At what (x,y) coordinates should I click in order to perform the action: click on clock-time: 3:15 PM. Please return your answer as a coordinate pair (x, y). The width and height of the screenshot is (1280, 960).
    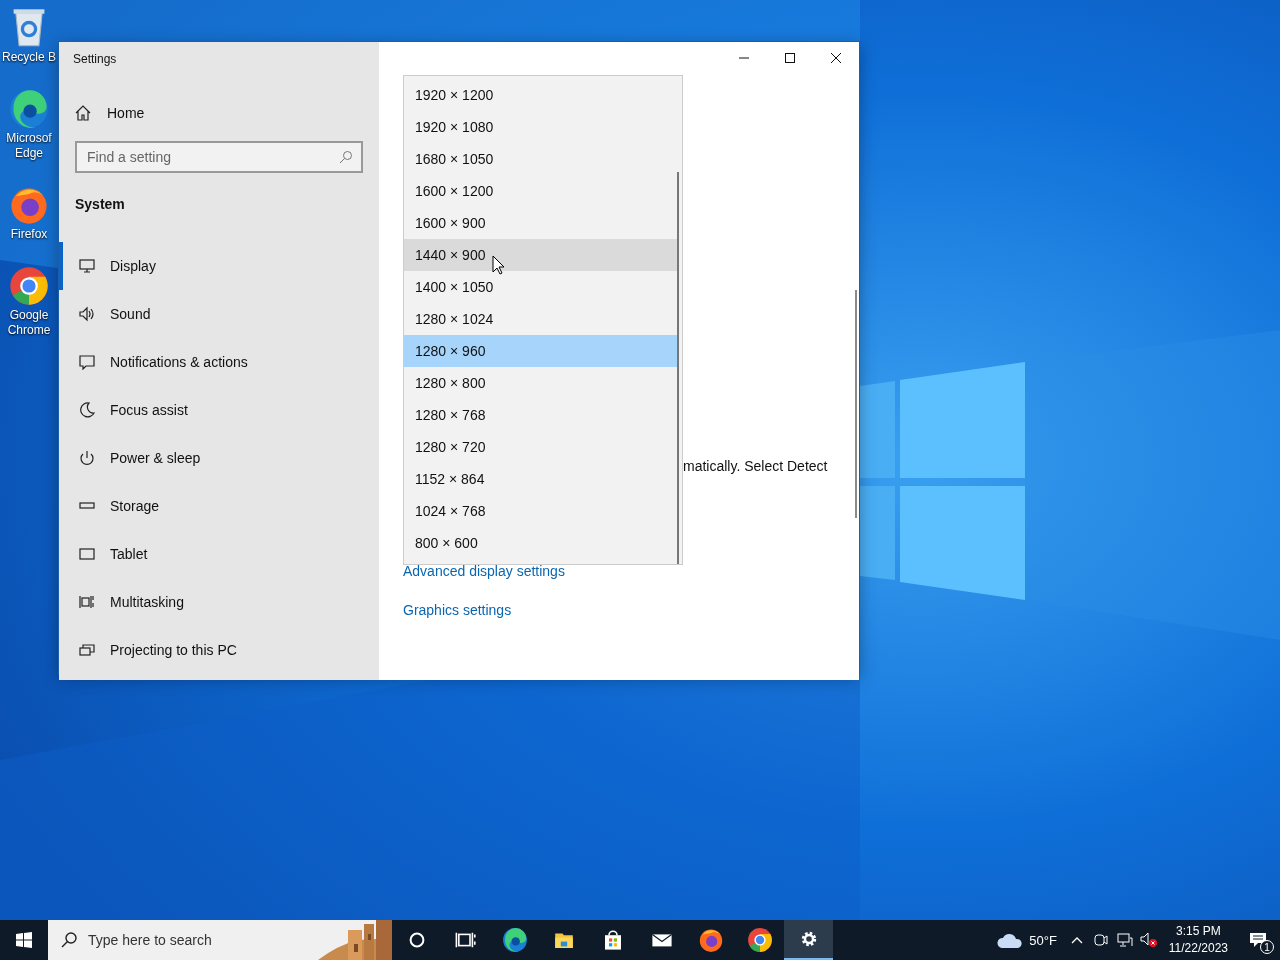
    Looking at the image, I should click on (1198, 931).